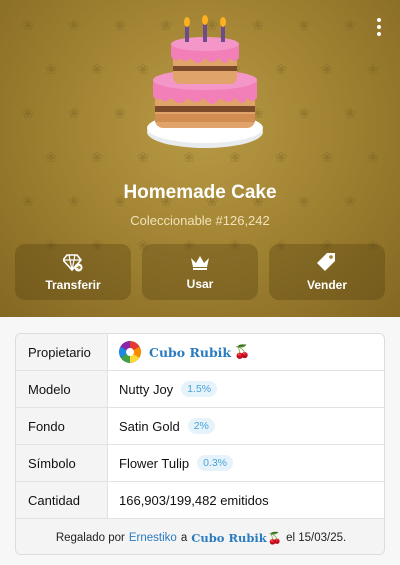 Image resolution: width=400 pixels, height=565 pixels. I want to click on use-label: Usar, so click(200, 284).